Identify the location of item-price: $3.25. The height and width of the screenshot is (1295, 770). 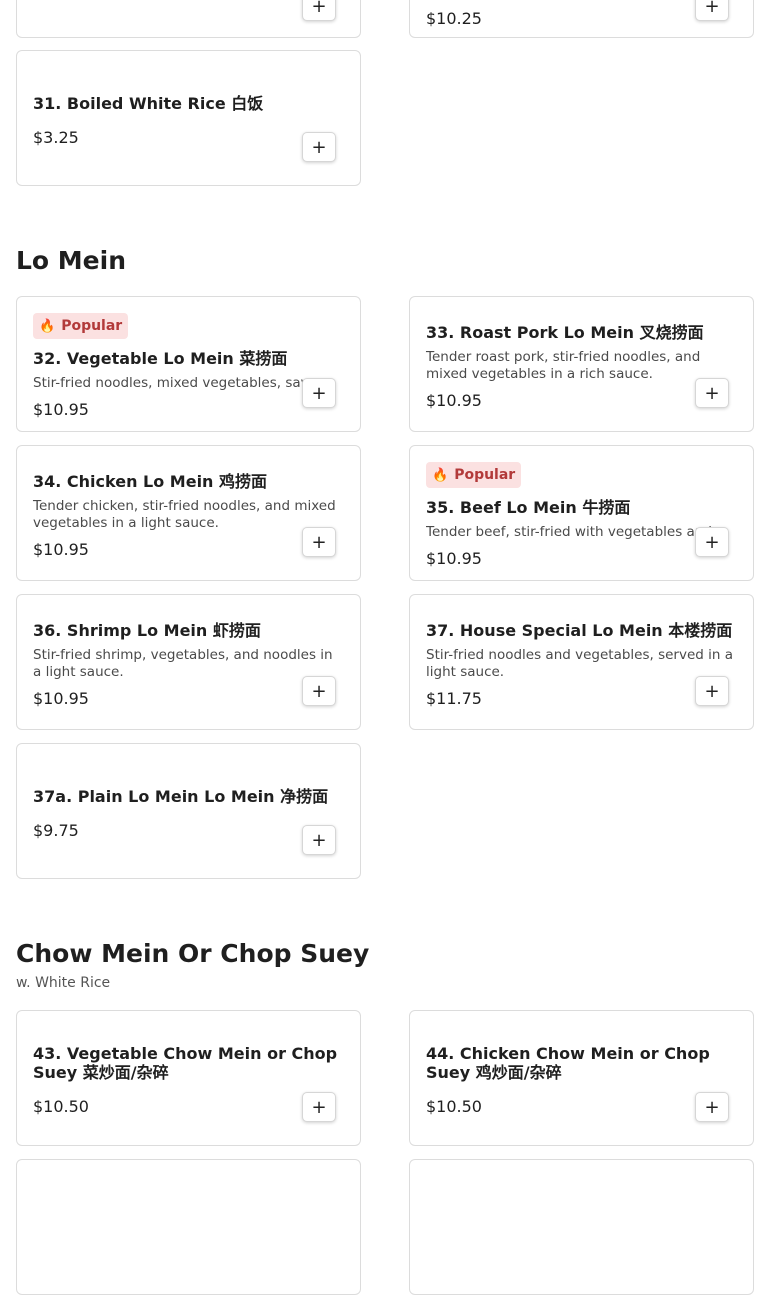
(56, 137).